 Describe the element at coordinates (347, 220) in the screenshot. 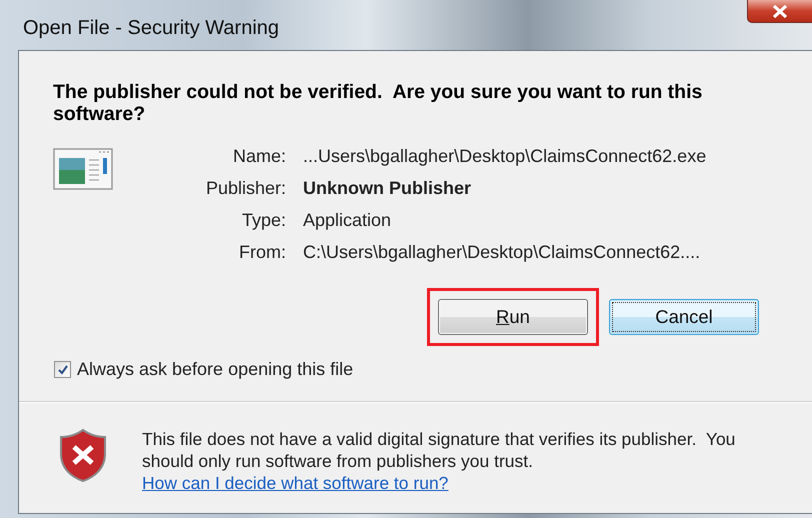

I see `field-value: Application` at that location.